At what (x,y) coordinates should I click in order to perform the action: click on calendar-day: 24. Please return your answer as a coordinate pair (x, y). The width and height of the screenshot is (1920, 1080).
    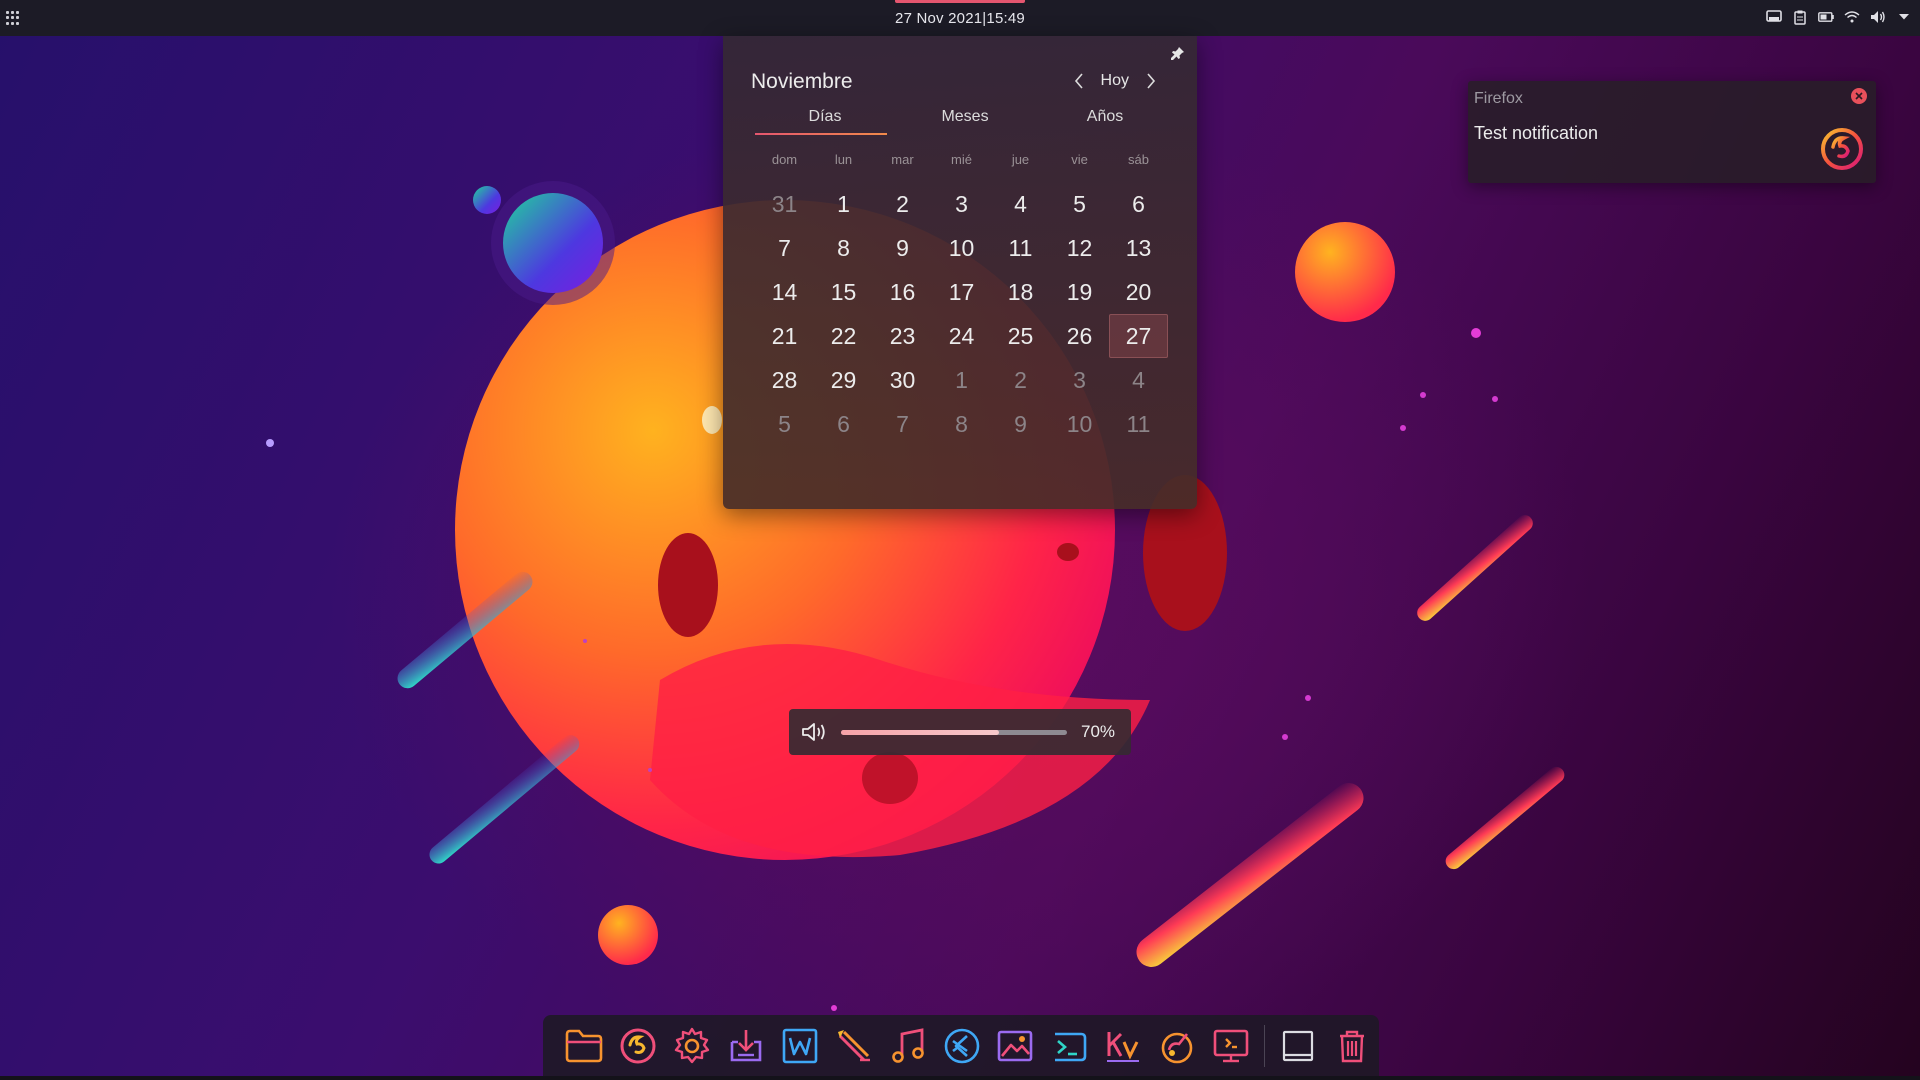
    Looking at the image, I should click on (961, 336).